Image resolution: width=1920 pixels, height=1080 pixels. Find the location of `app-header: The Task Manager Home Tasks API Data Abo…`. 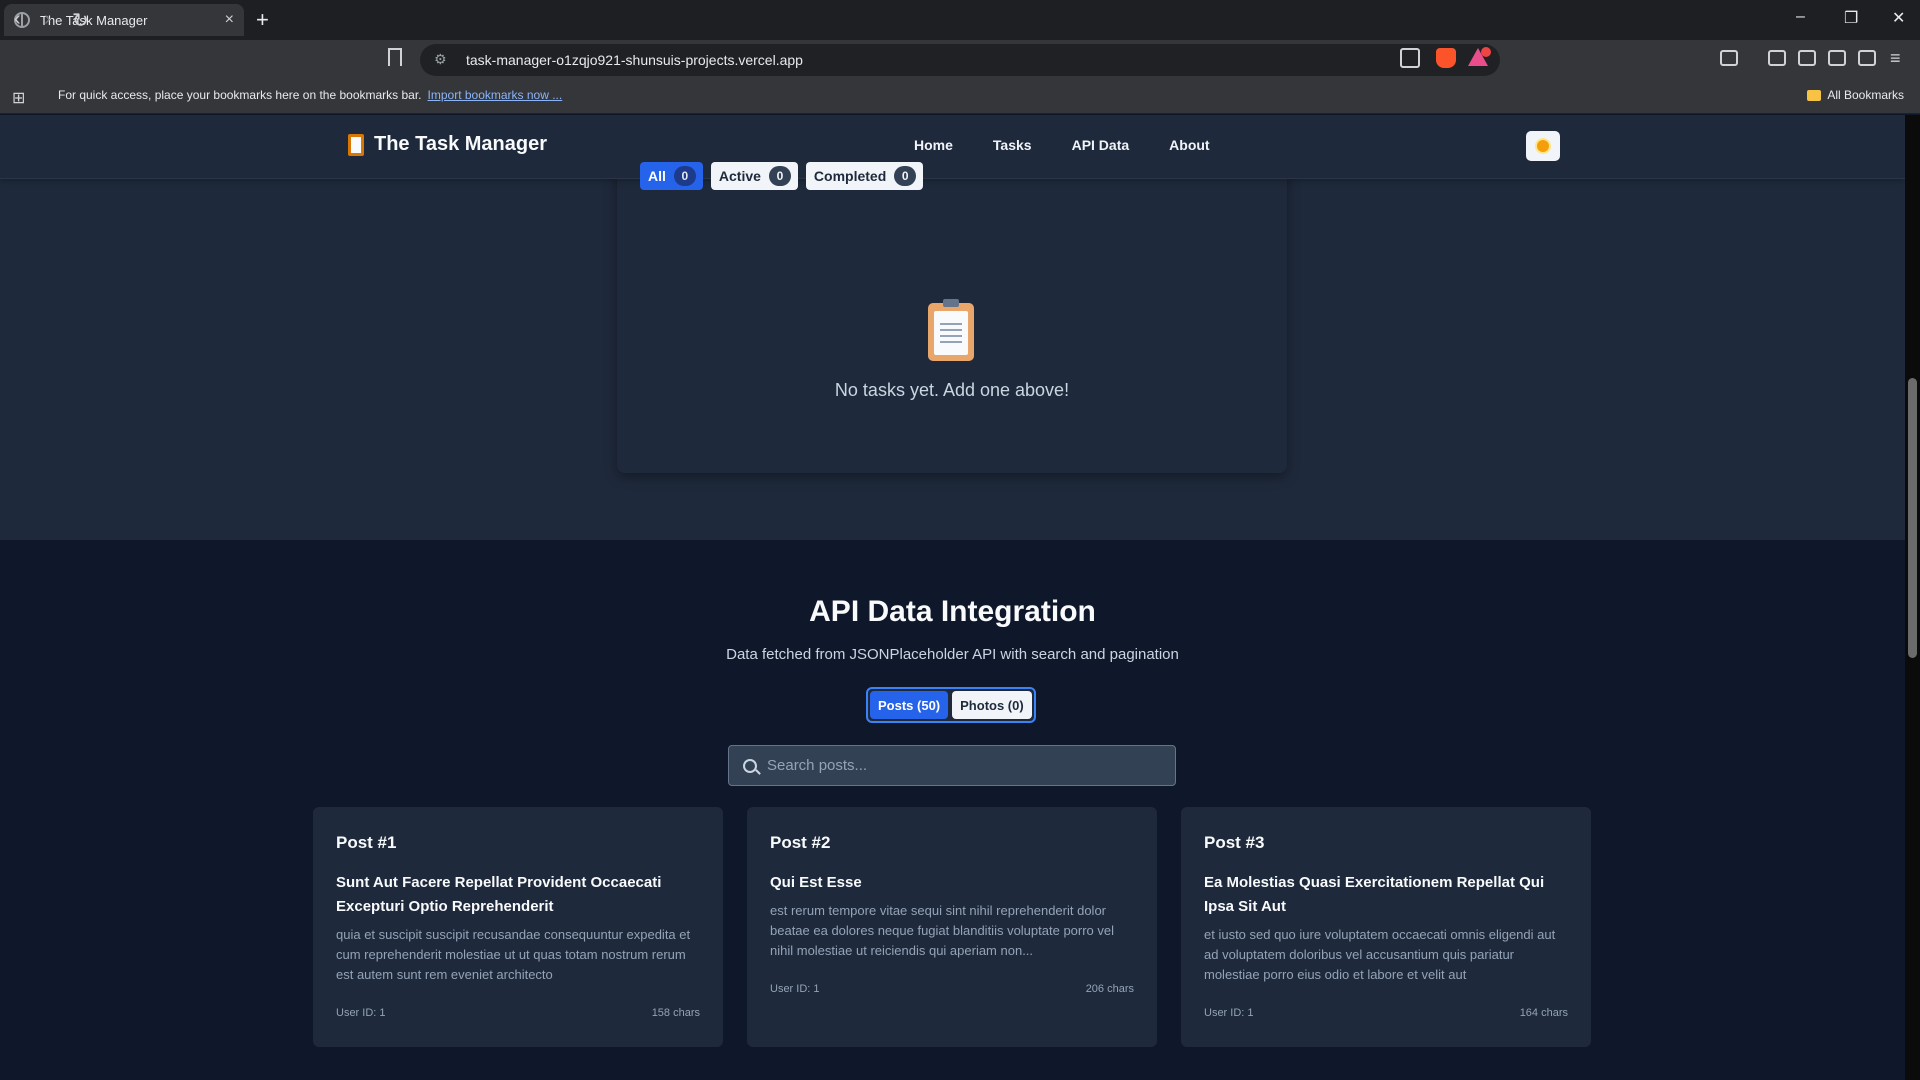

app-header: The Task Manager Home Tasks API Data Abo… is located at coordinates (952, 147).